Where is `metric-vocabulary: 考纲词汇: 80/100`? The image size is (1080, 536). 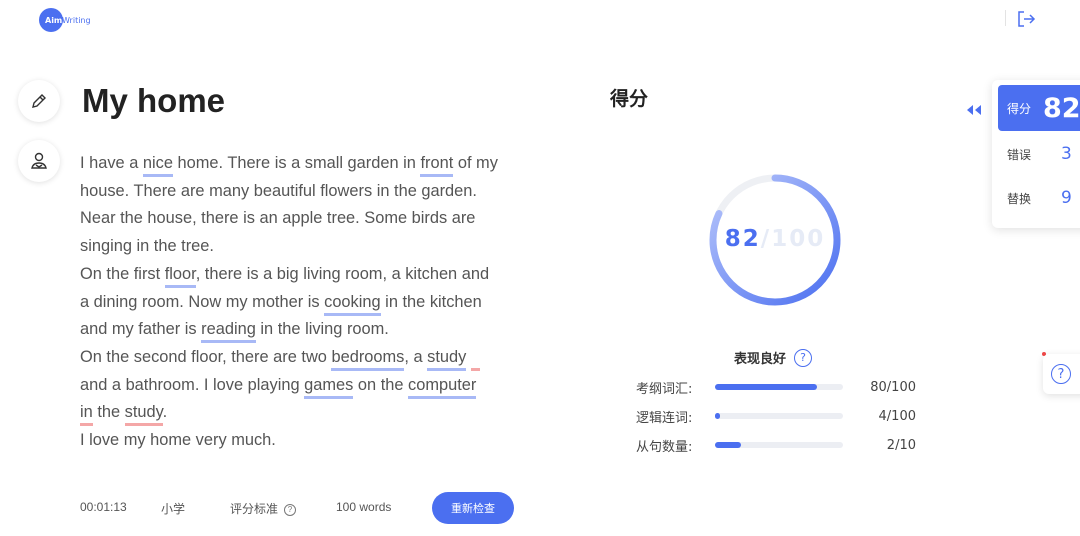 metric-vocabulary: 考纲词汇: 80/100 is located at coordinates (776, 387).